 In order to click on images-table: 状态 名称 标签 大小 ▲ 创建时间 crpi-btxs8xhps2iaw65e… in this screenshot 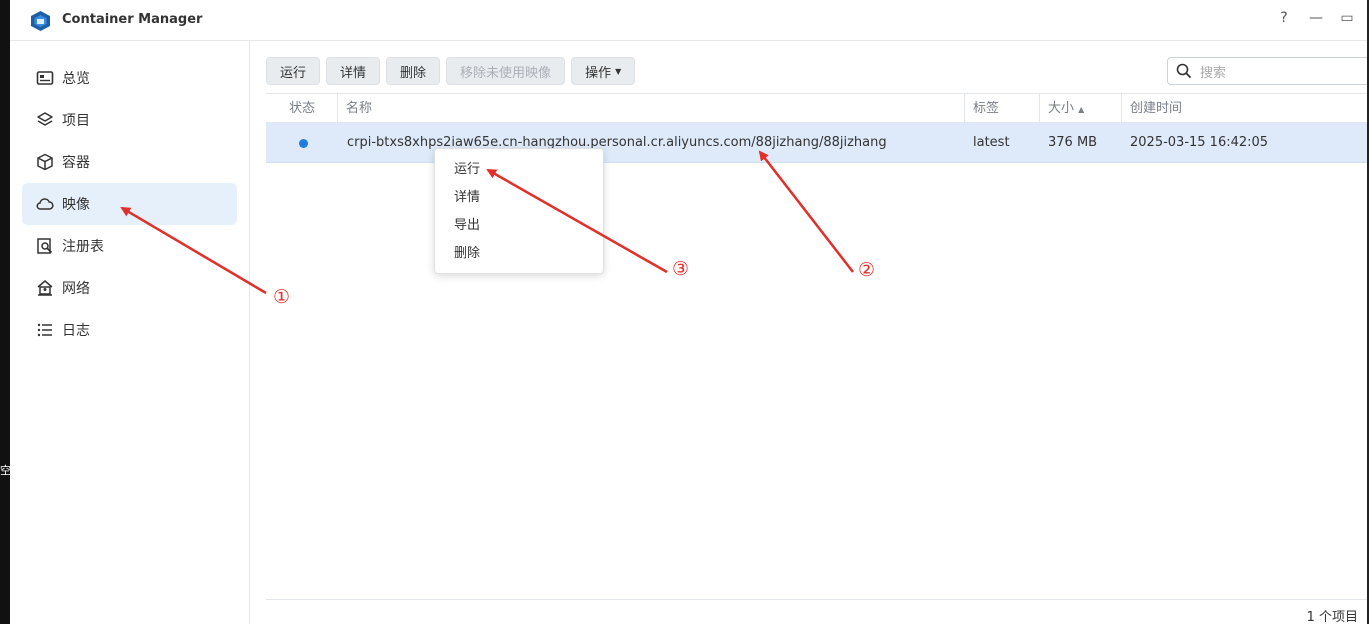, I will do `click(816, 128)`.